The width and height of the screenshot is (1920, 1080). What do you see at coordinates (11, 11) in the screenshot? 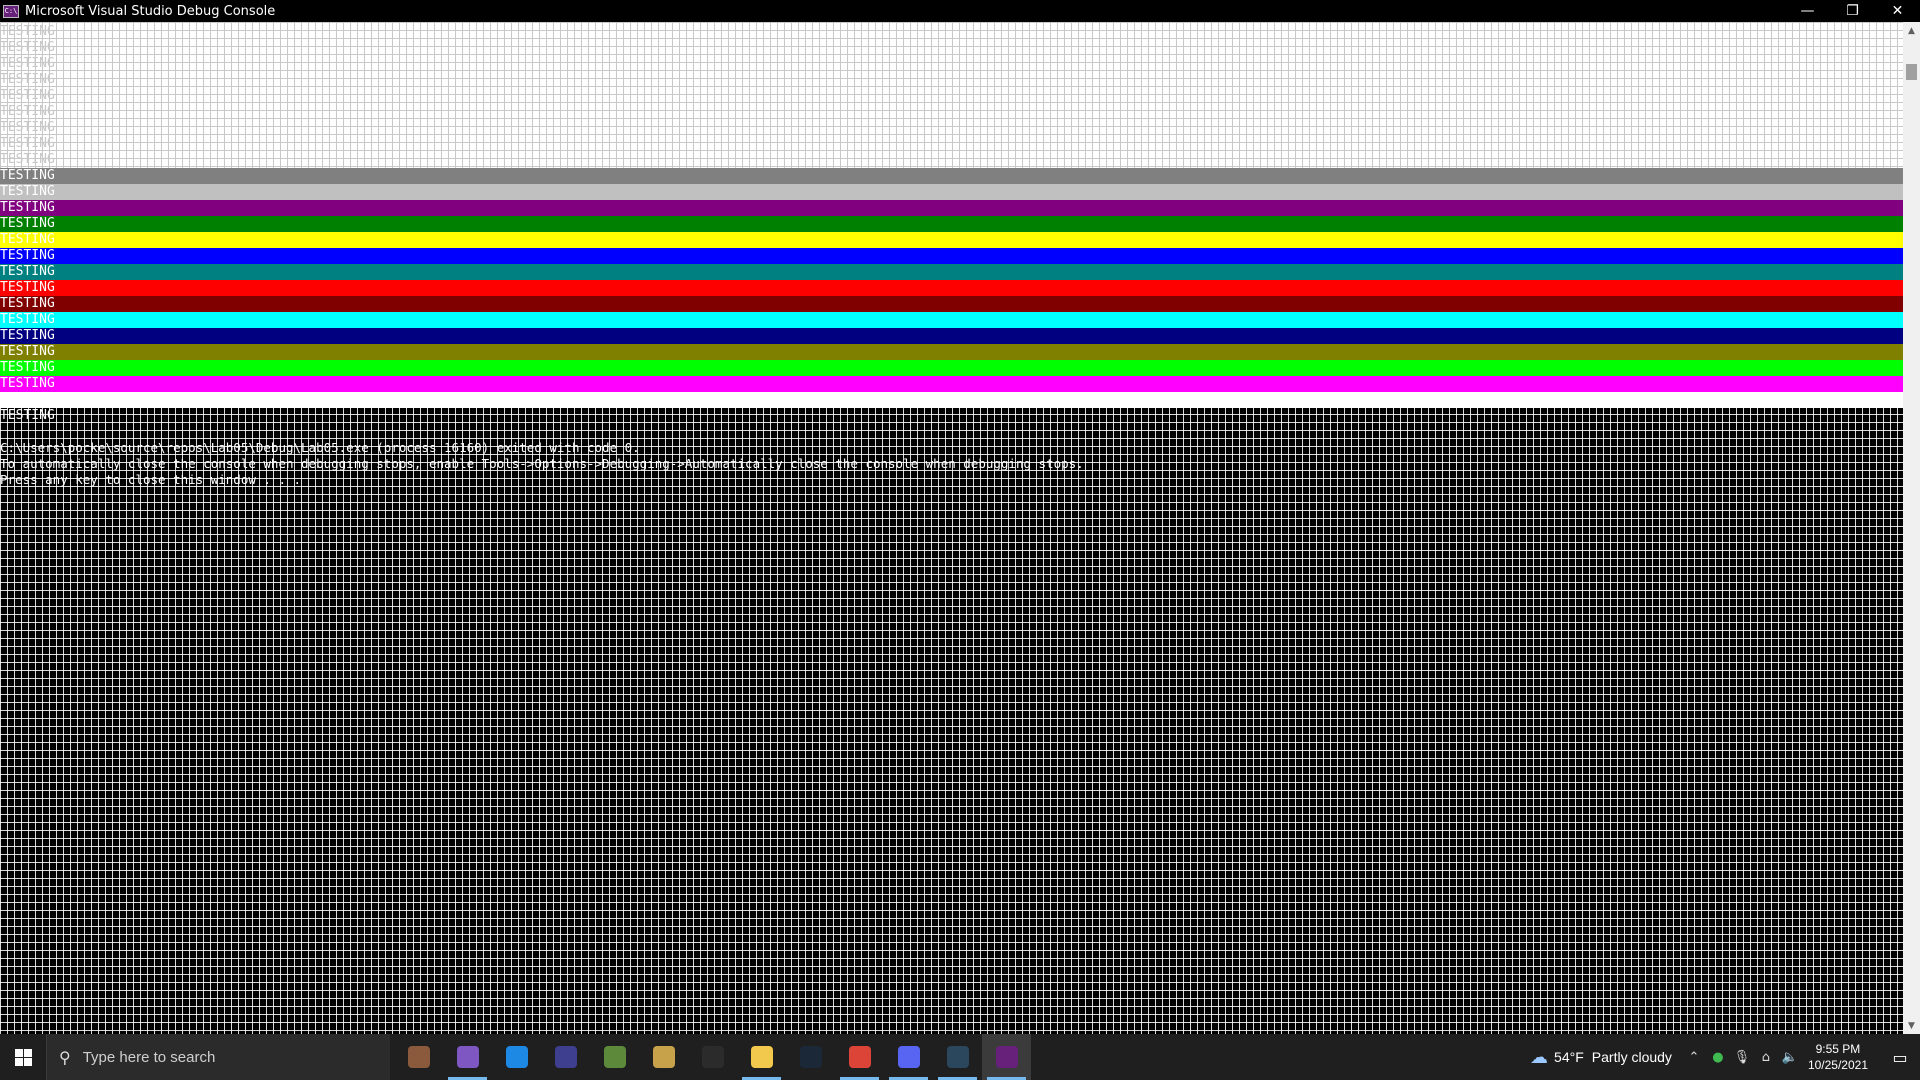
I see `console-app-icon: C:\` at bounding box center [11, 11].